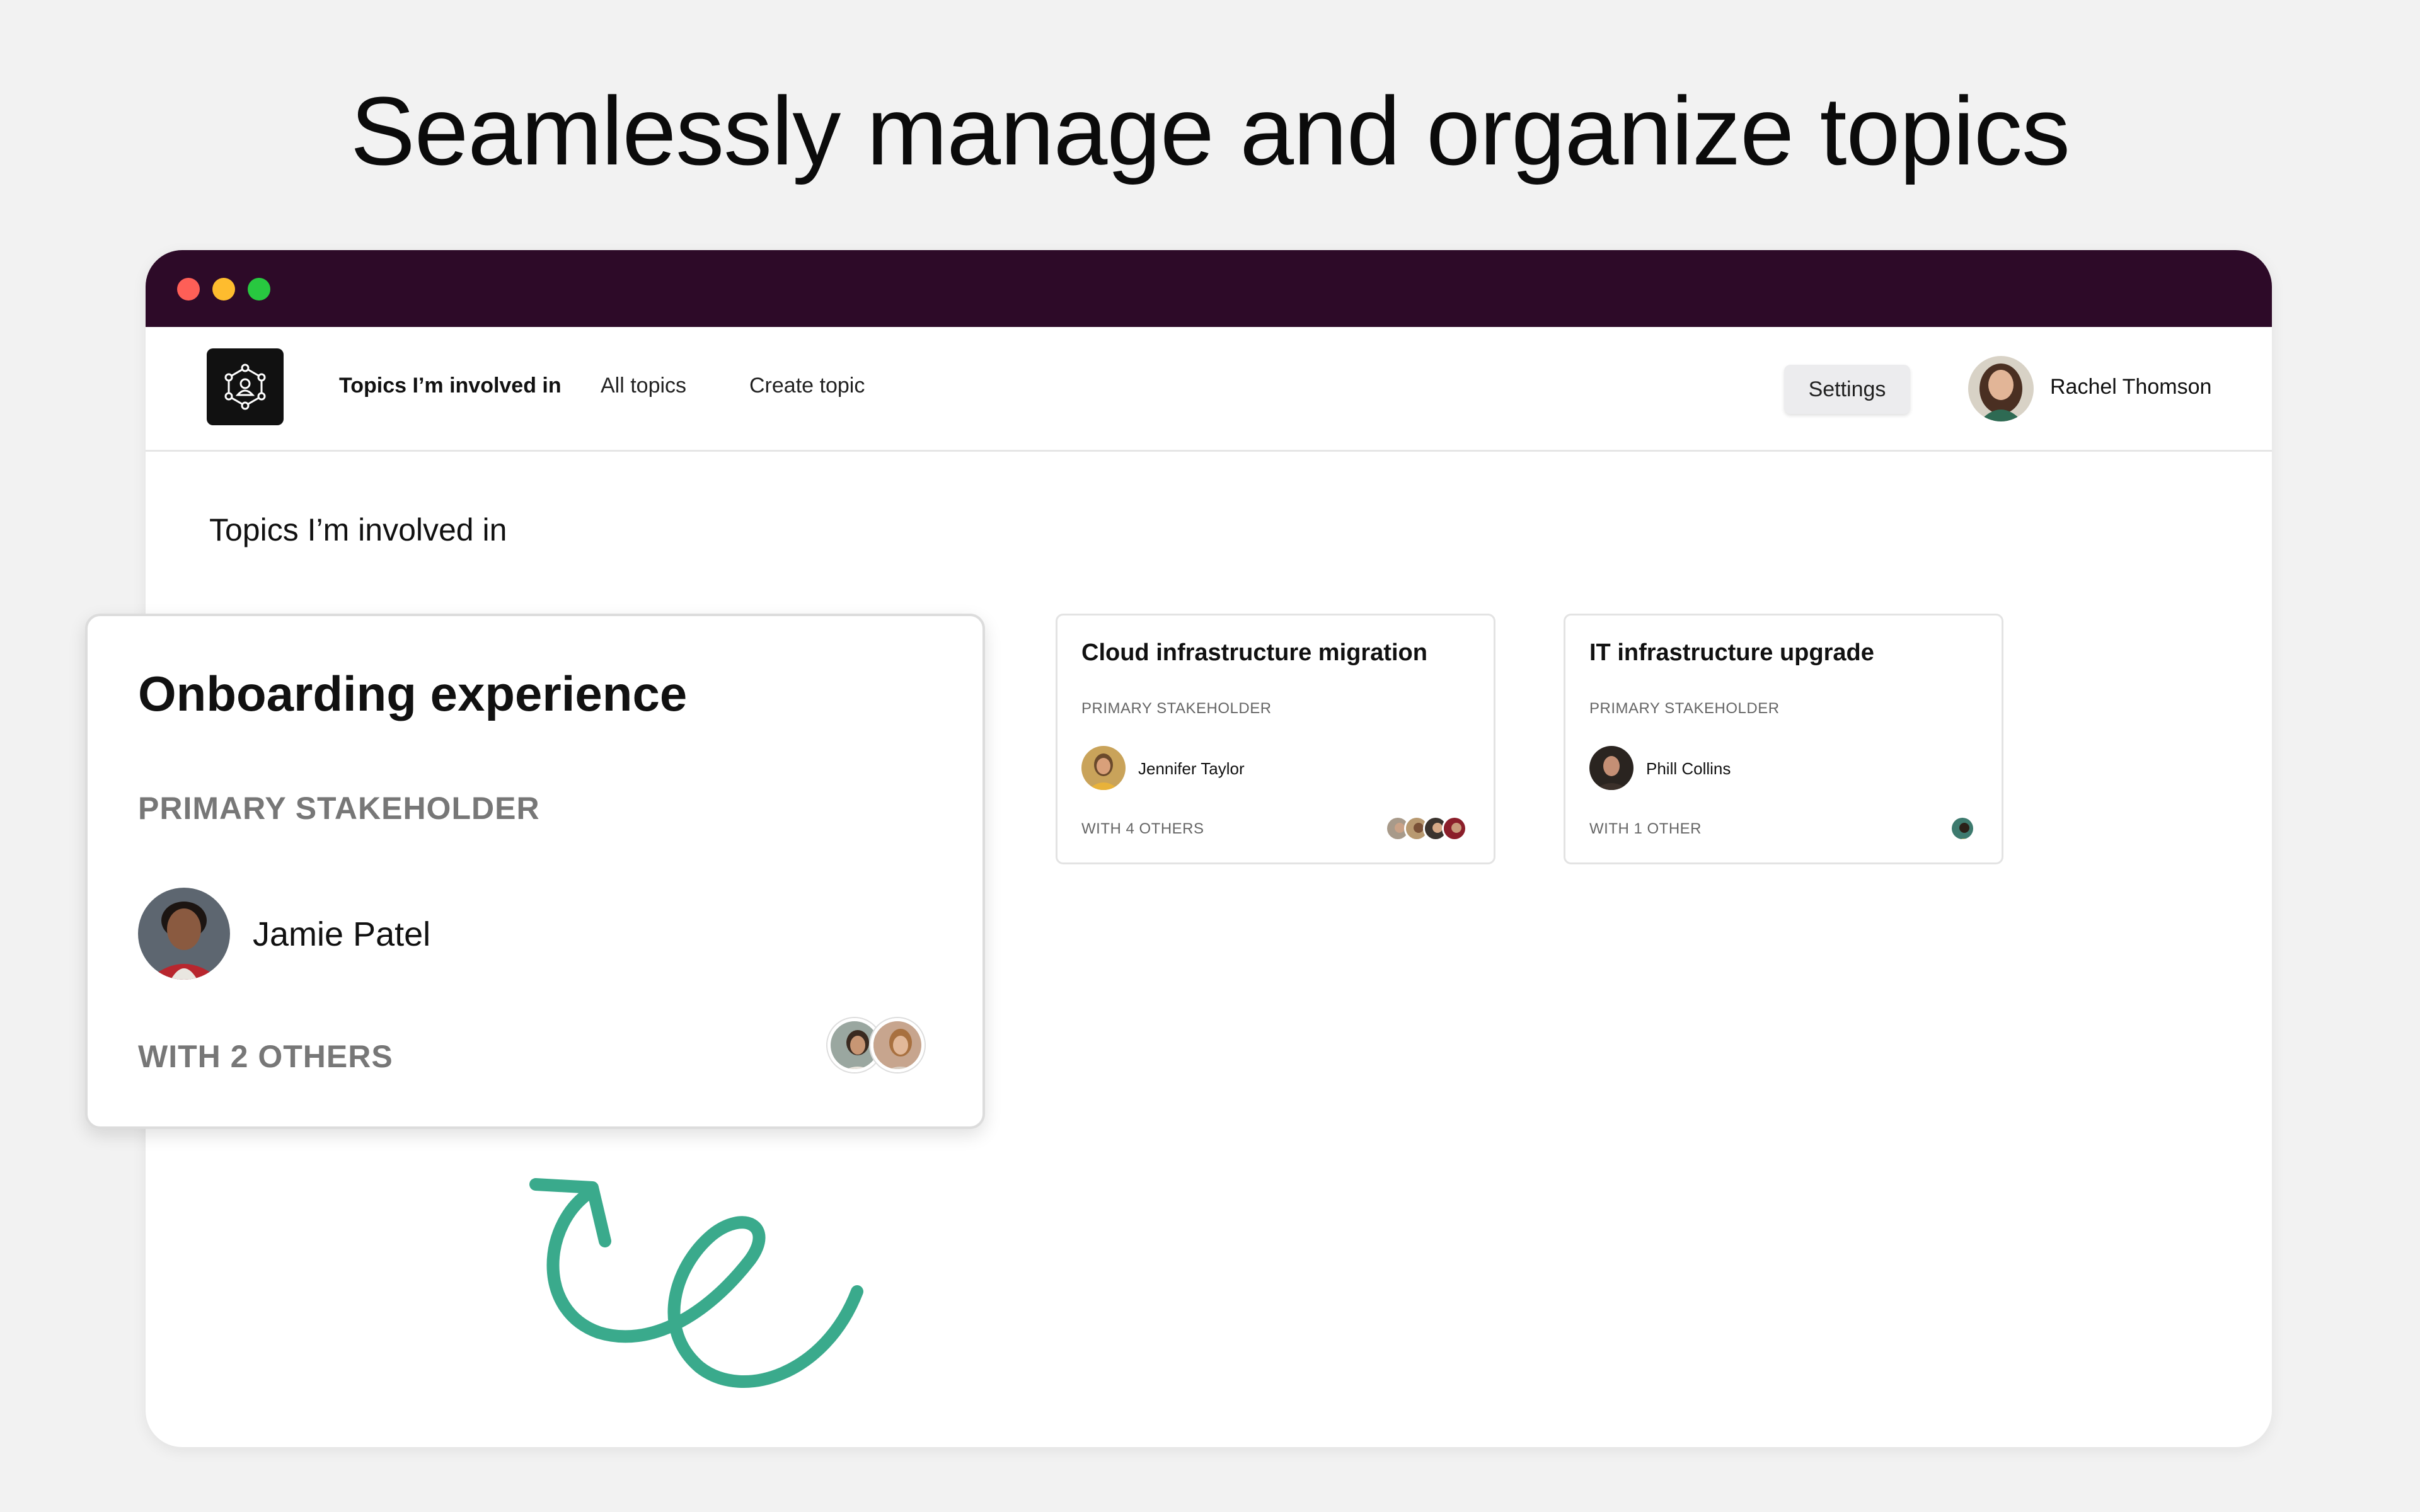  I want to click on nav-all-topics: All topics, so click(644, 386).